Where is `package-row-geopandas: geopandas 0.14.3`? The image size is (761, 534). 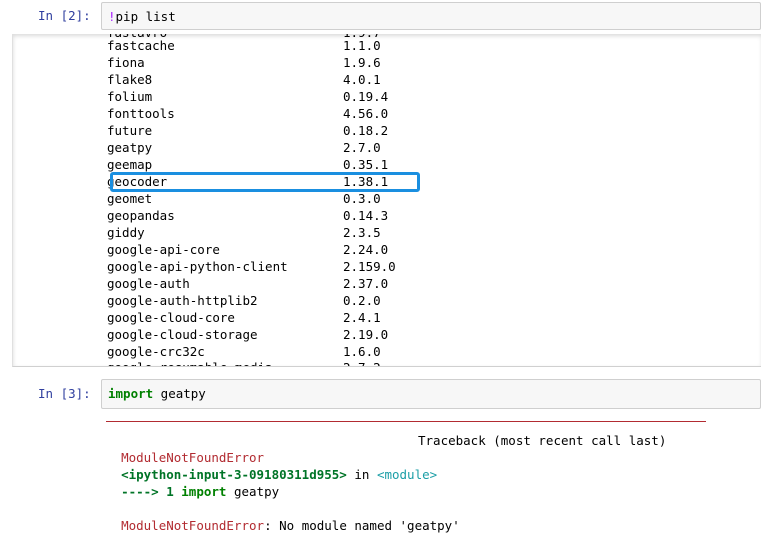
package-row-geopandas: geopandas 0.14.3 is located at coordinates (247, 215).